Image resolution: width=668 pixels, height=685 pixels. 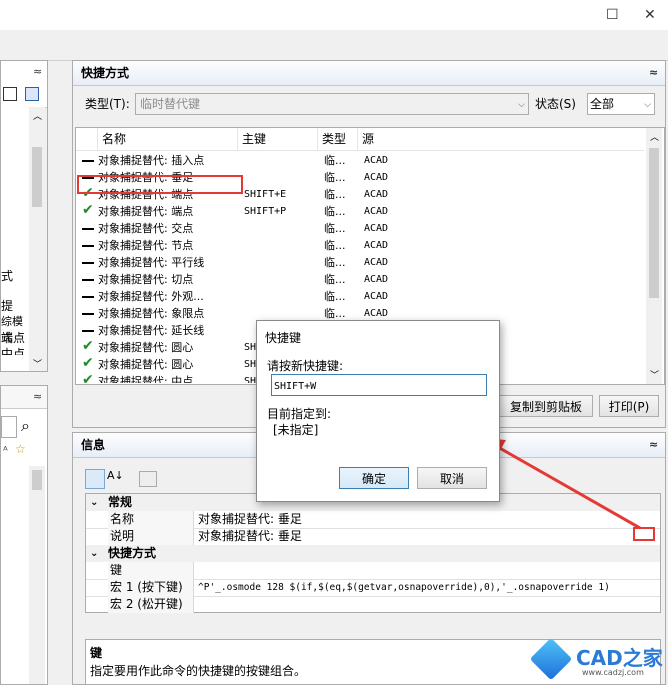 I want to click on selection-highlight-box, so click(x=160, y=184).